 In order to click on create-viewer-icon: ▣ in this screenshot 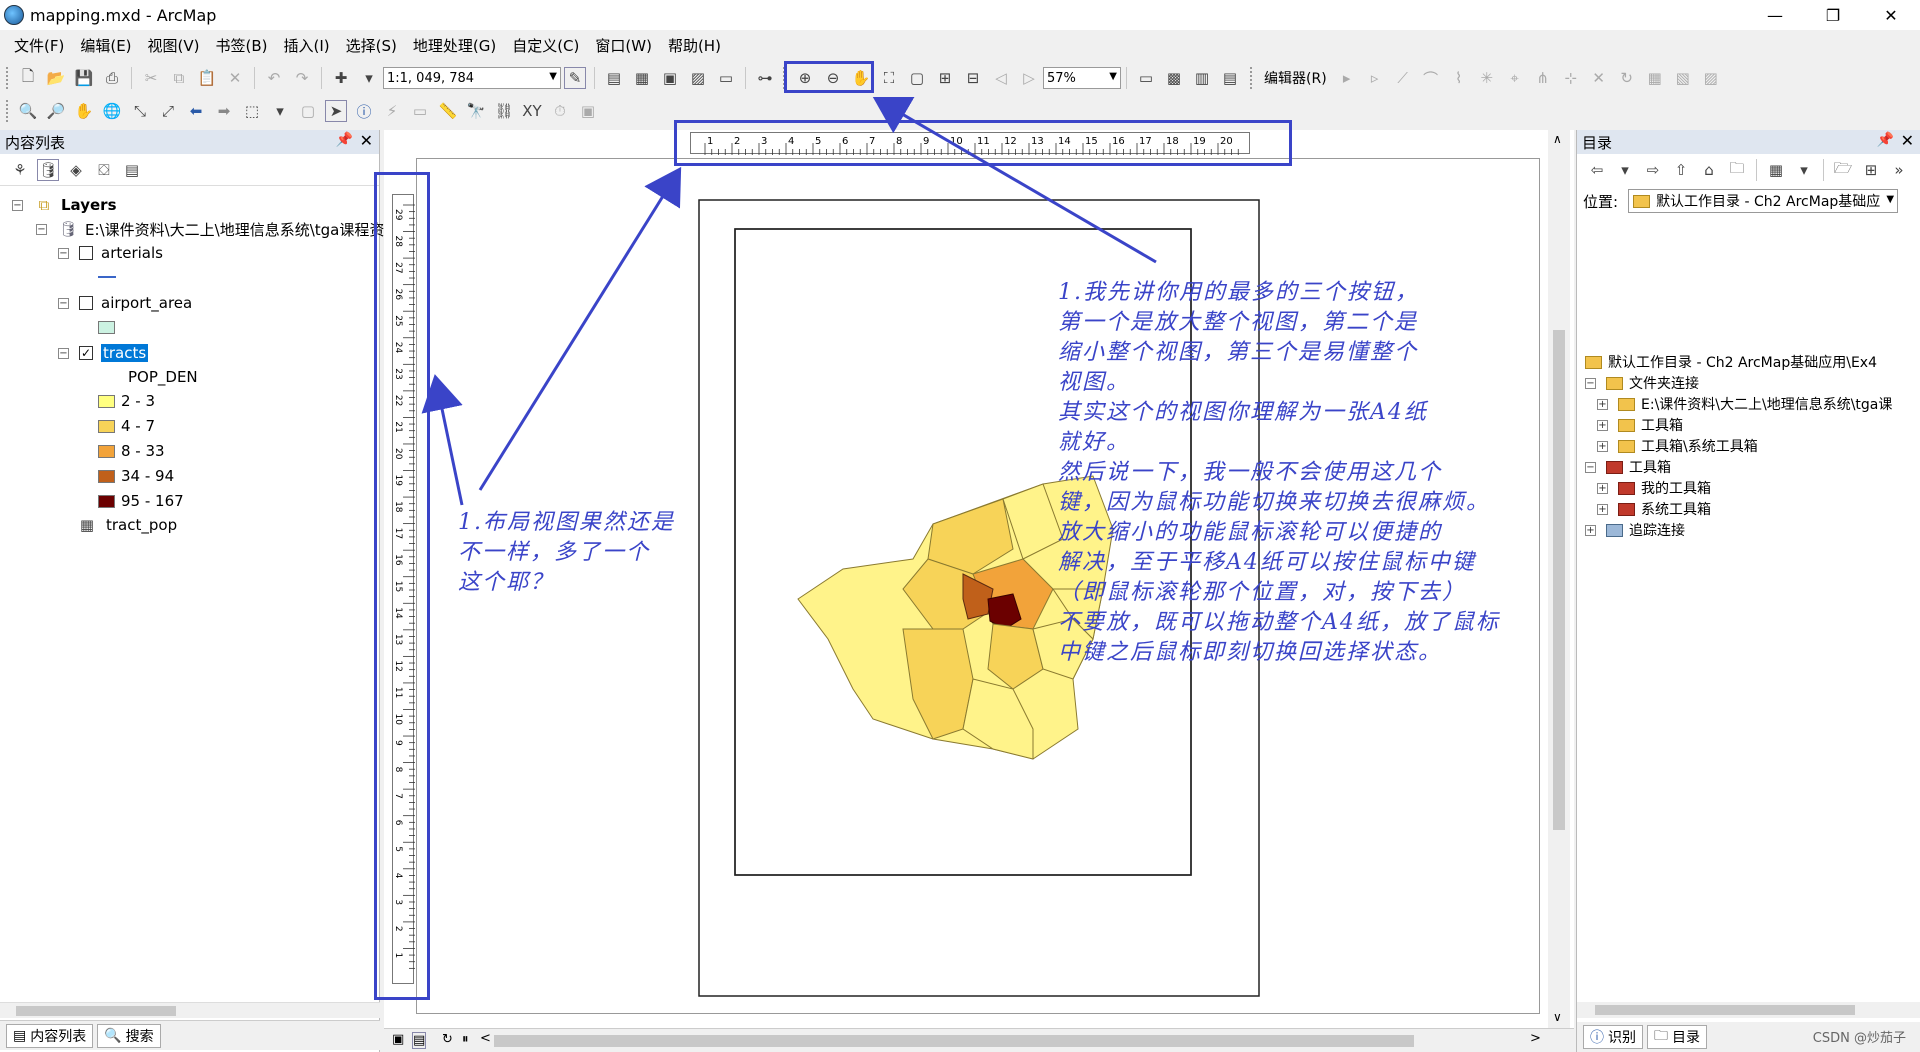, I will do `click(588, 111)`.